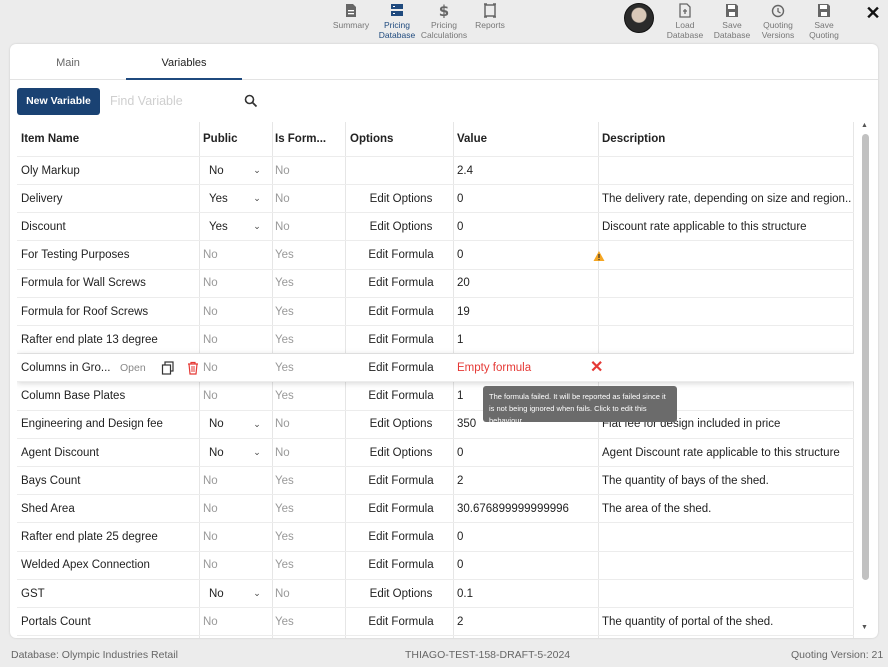  What do you see at coordinates (237, 139) in the screenshot?
I see `header-public: Public` at bounding box center [237, 139].